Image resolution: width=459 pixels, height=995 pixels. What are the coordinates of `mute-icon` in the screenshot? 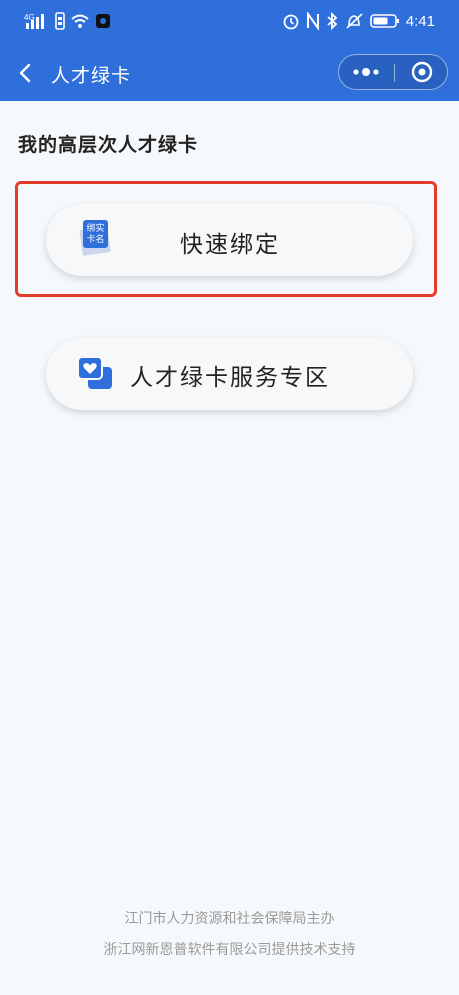 It's located at (354, 21).